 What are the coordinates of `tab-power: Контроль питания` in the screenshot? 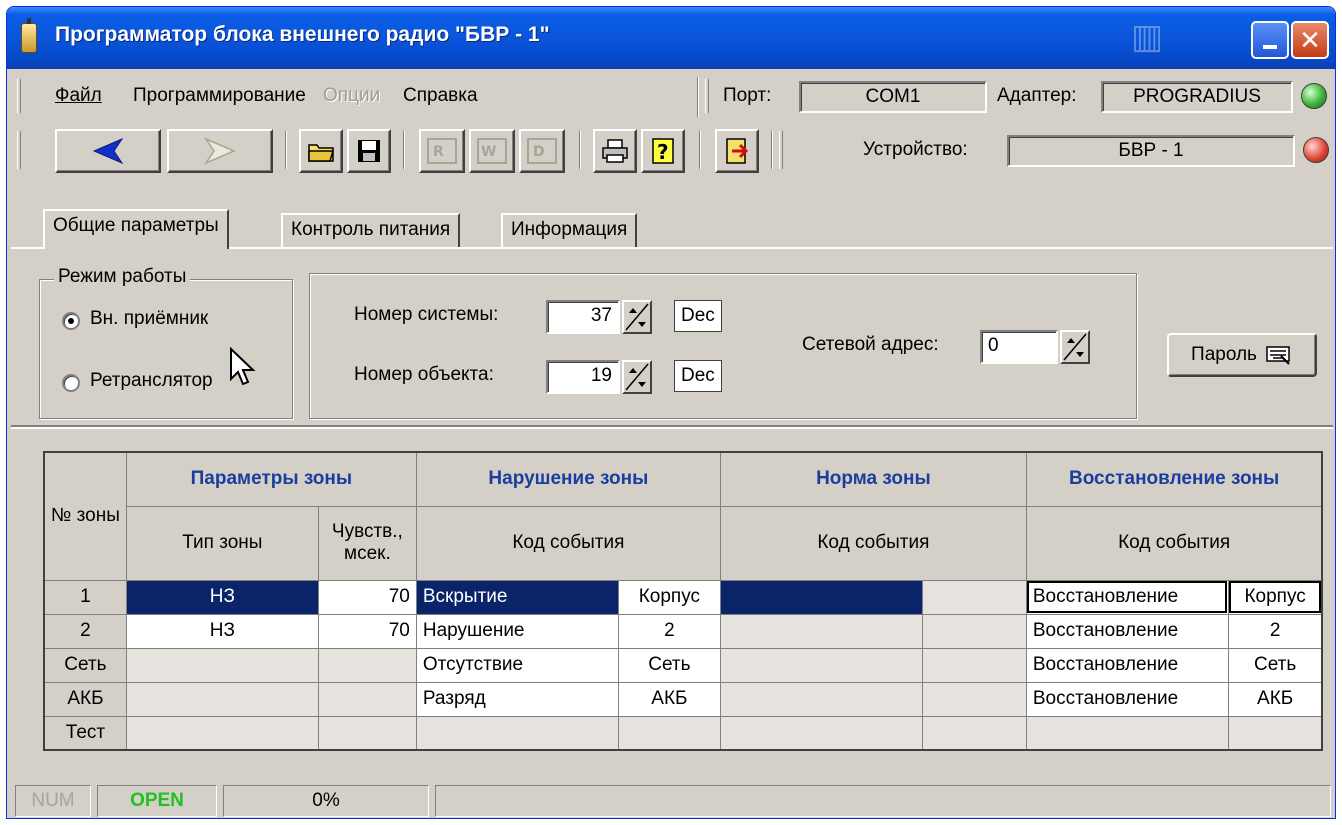 It's located at (371, 230).